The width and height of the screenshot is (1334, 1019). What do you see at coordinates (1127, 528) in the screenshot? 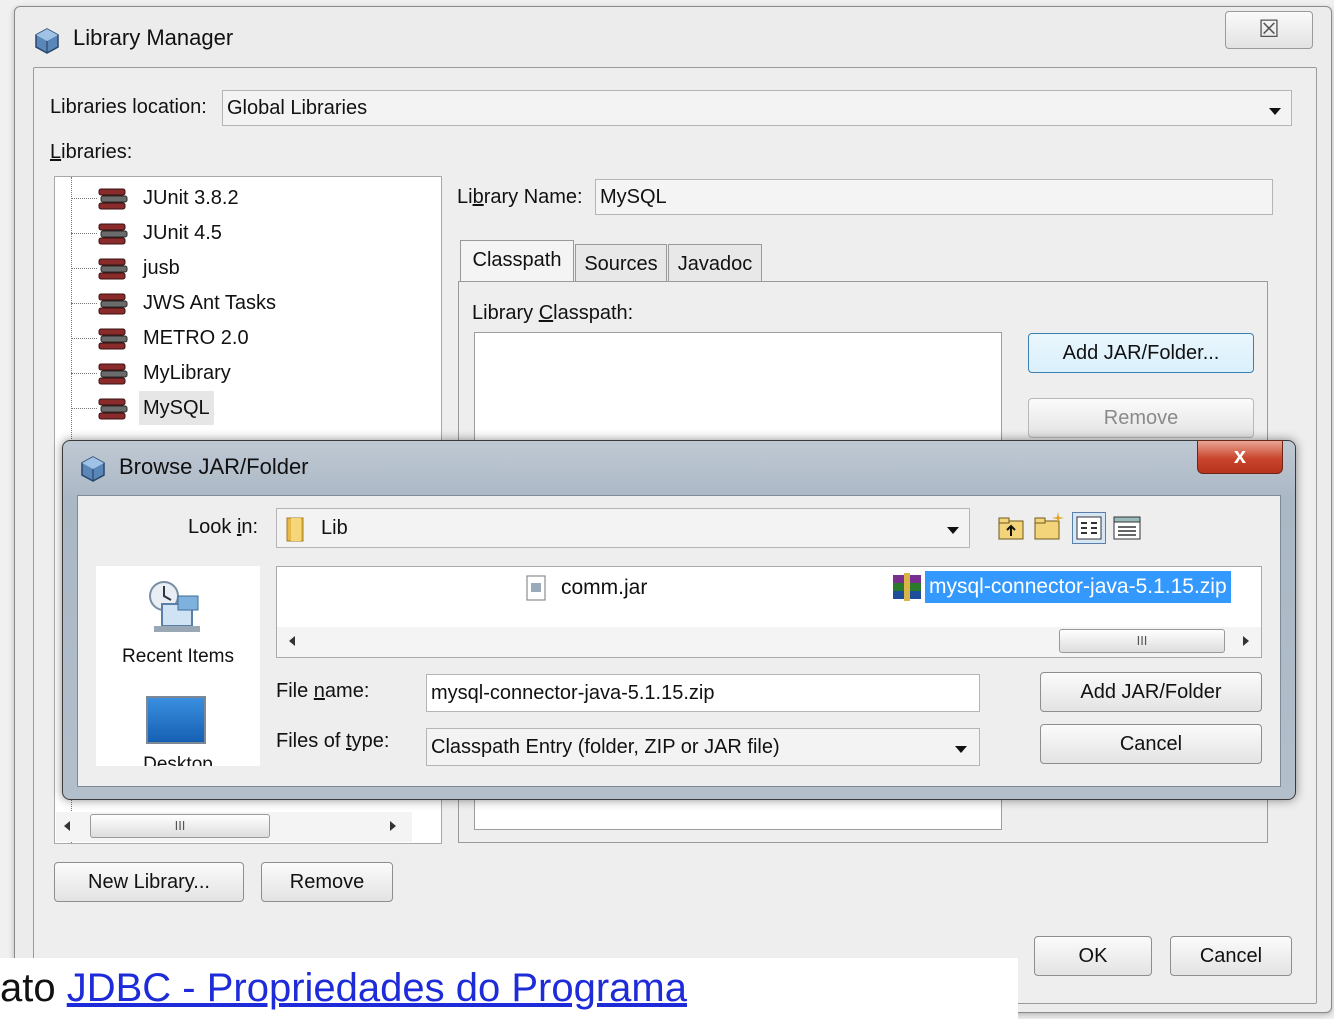
I see `details-view-icon` at bounding box center [1127, 528].